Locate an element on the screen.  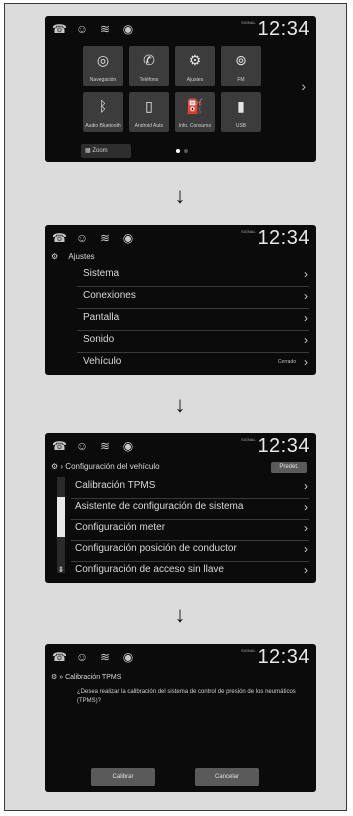
zoom-button: ▦ Zoom is located at coordinates (106, 151).